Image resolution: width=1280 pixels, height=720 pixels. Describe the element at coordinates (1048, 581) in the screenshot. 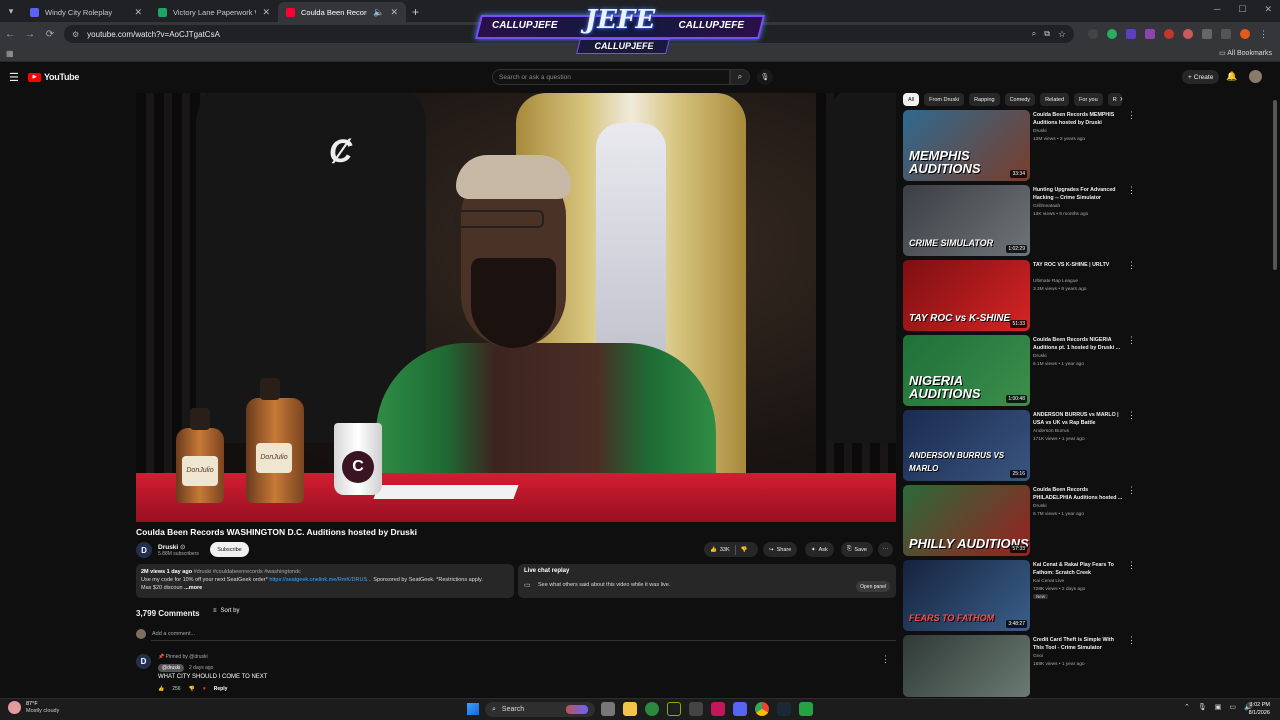

I see `channel-name: Kai Cenat Live` at that location.